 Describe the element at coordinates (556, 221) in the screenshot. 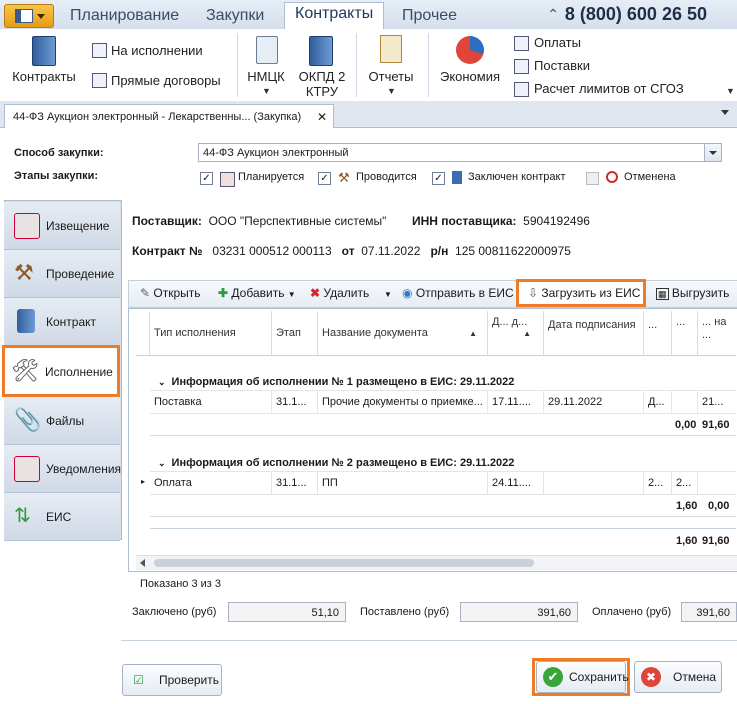

I see `inn-value: 5904192496` at that location.